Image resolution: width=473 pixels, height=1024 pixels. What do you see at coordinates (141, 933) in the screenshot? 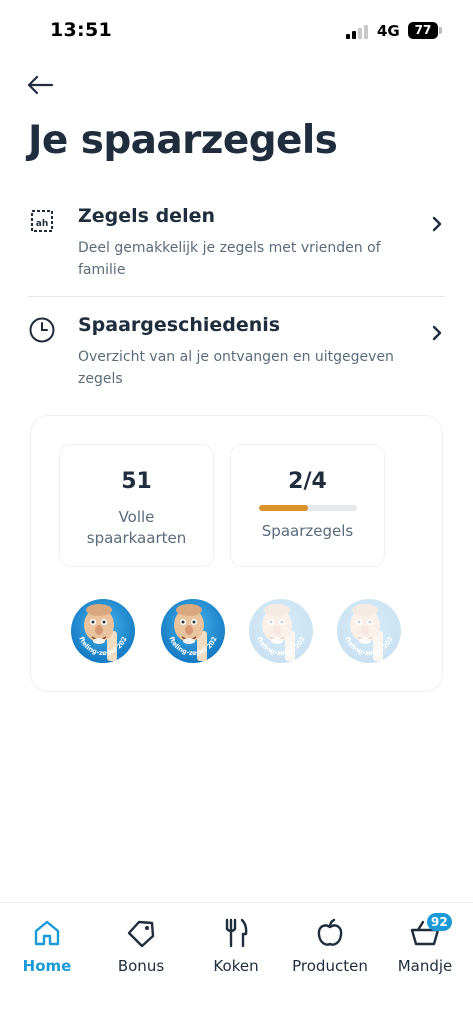
I see `bonus-tag-icon` at bounding box center [141, 933].